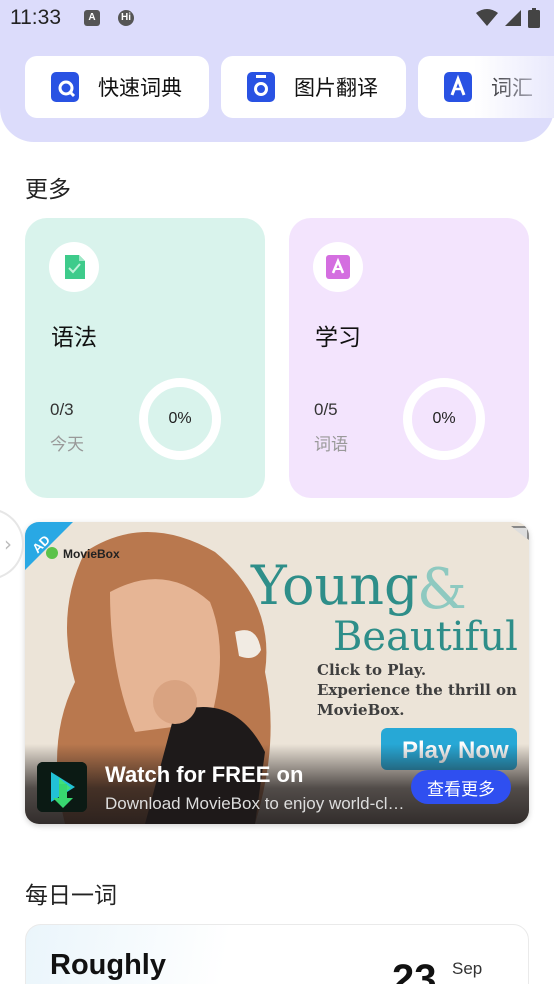 This screenshot has width=554, height=984. What do you see at coordinates (65, 87) in the screenshot?
I see `search-icon` at bounding box center [65, 87].